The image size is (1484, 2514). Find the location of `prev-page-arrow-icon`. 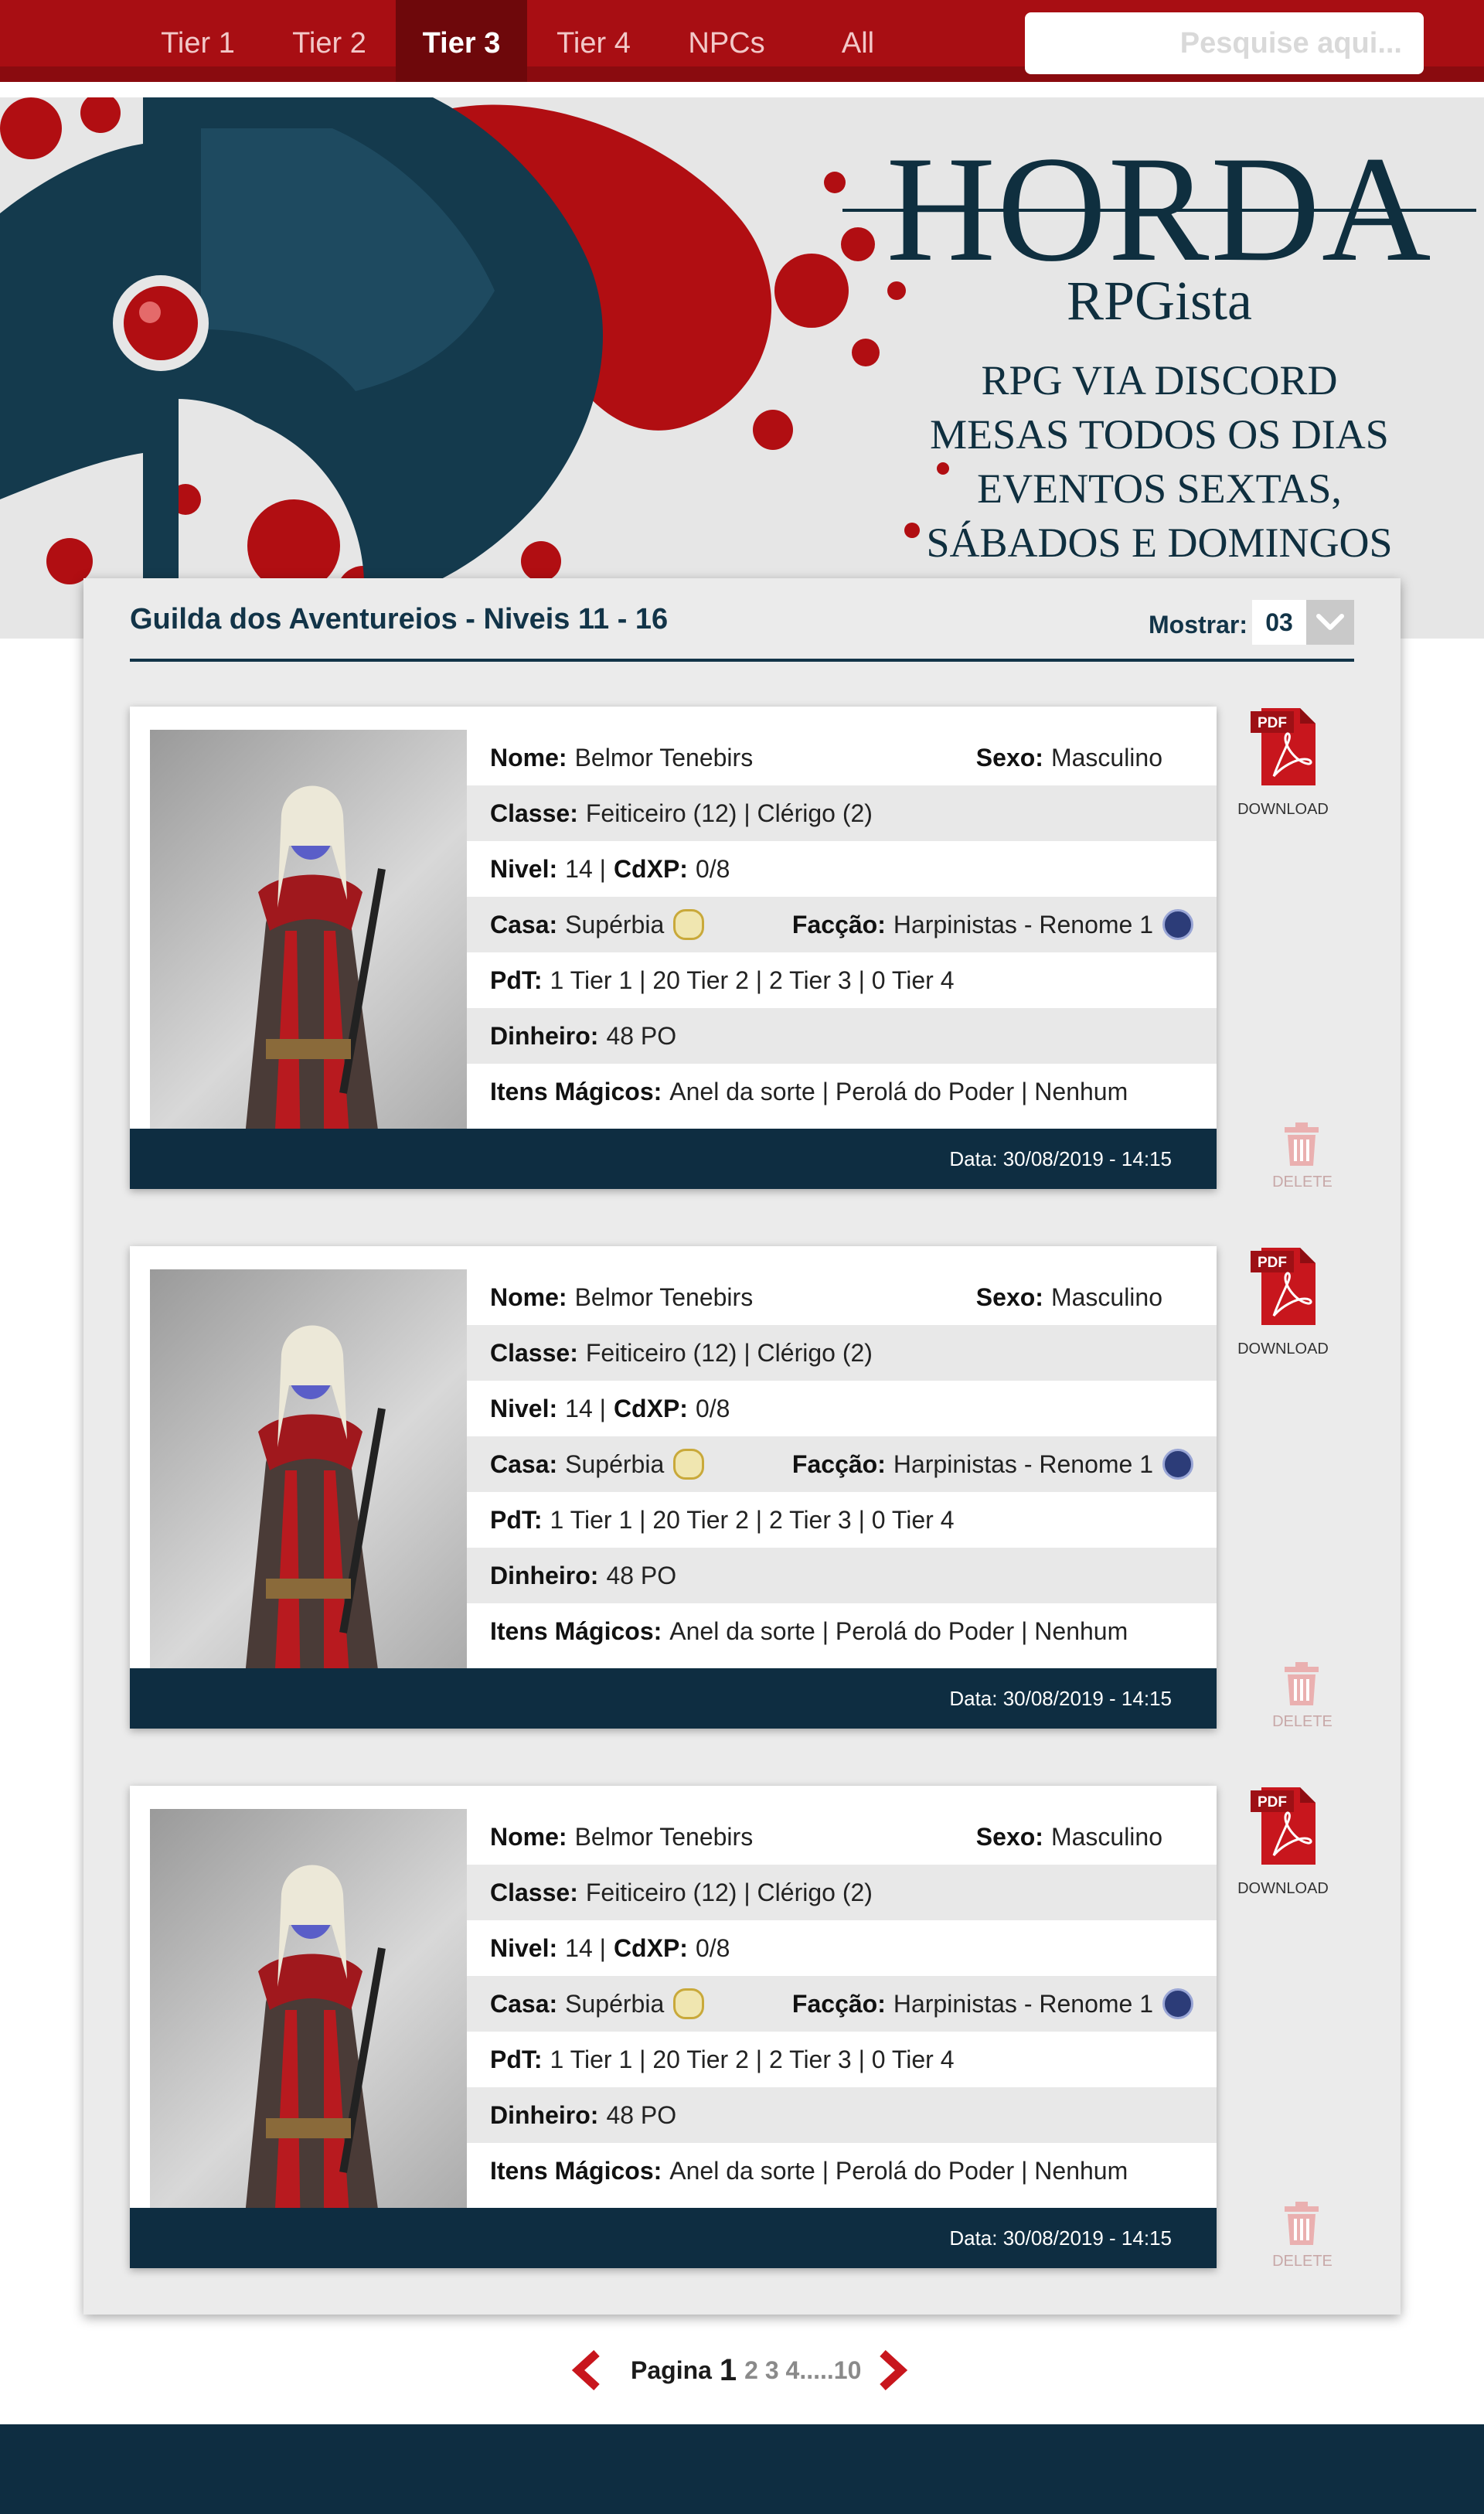

prev-page-arrow-icon is located at coordinates (587, 2370).